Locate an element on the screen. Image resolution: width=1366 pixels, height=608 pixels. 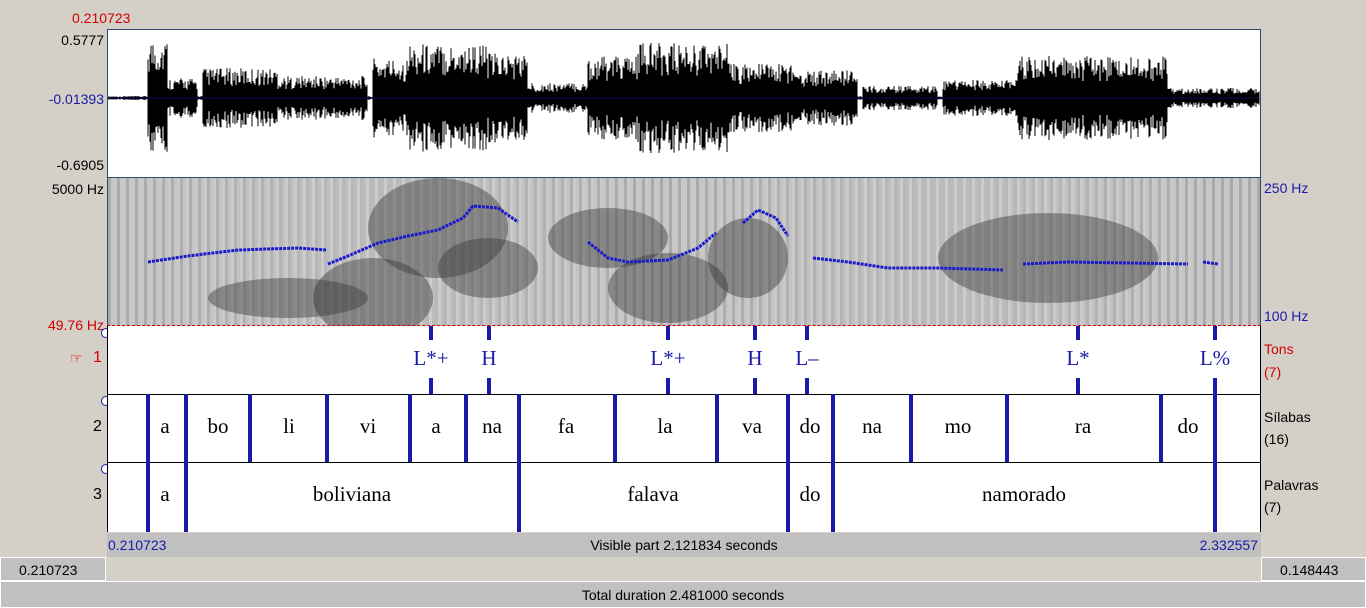
left-offset-bar: 0.210723 is located at coordinates (53, 569).